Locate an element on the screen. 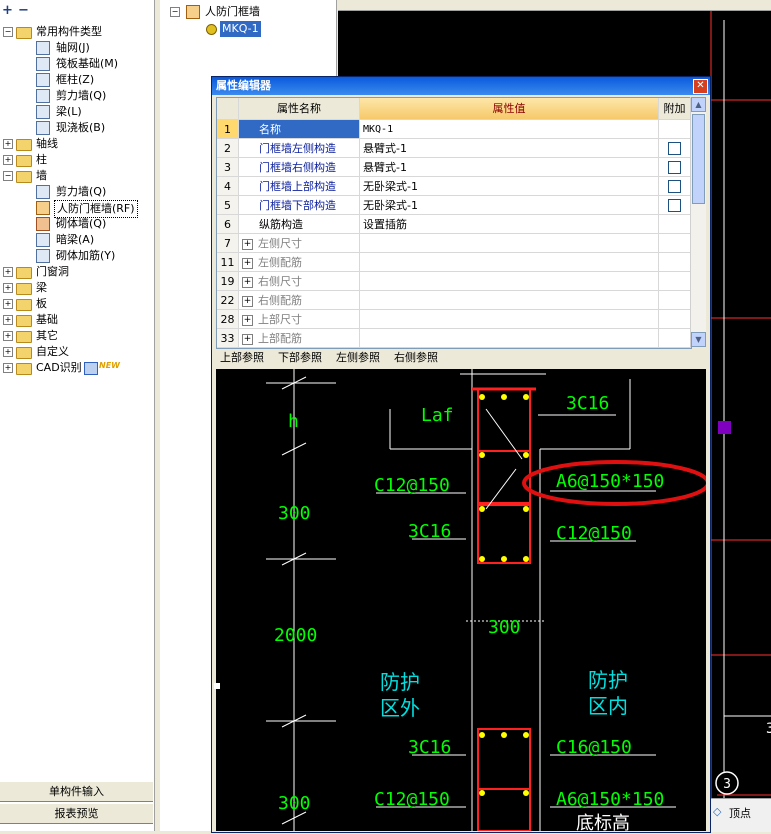  expand-all-icon: + is located at coordinates (7, 10).